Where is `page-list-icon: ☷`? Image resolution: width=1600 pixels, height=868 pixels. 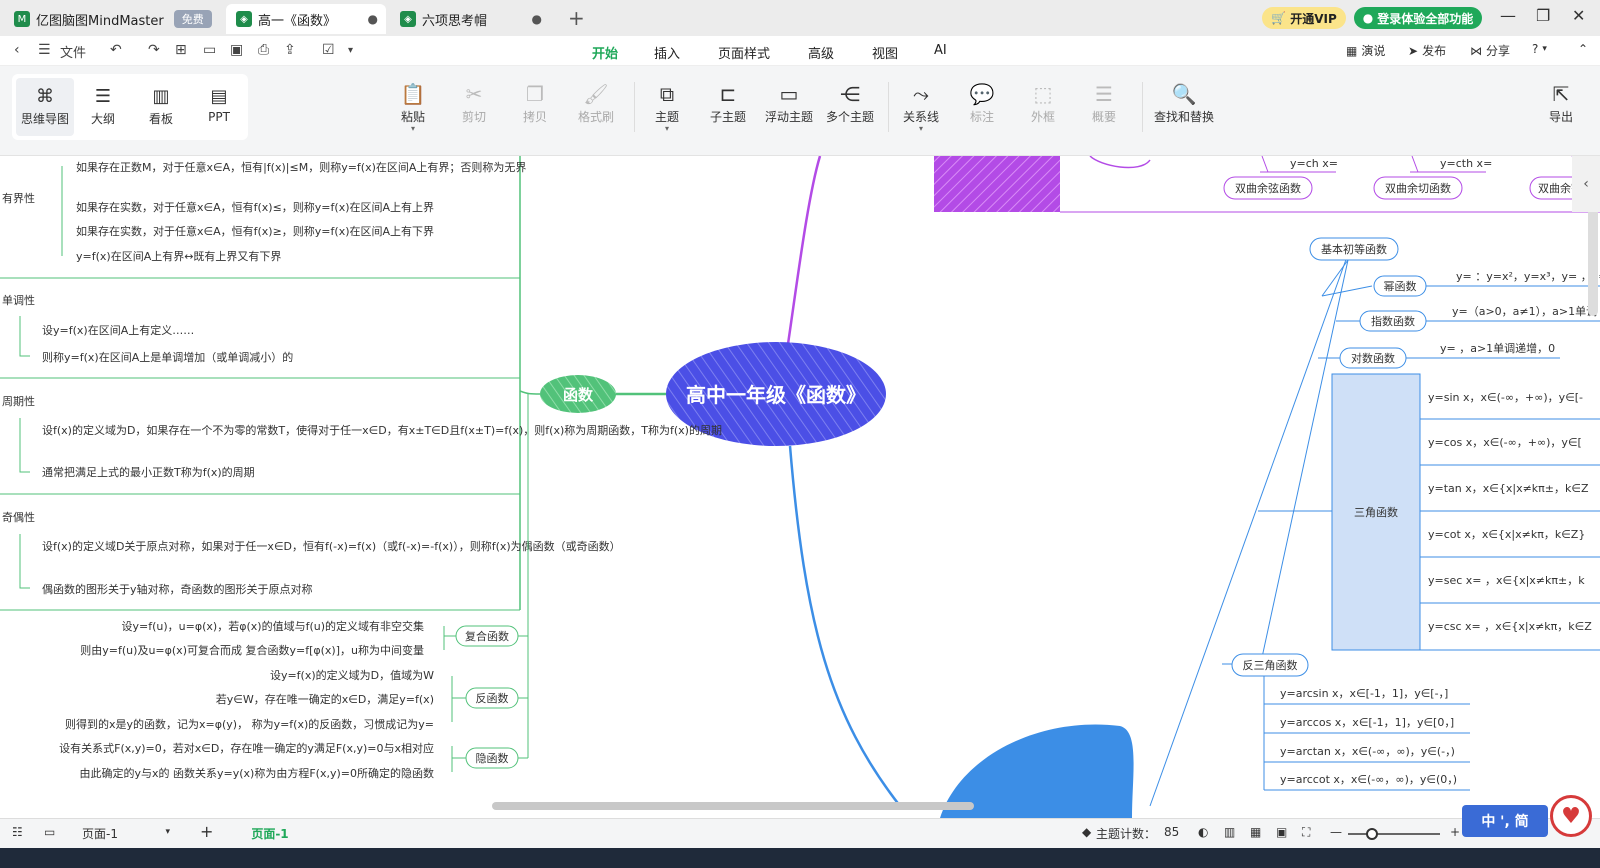
page-list-icon: ☷ is located at coordinates (17, 832).